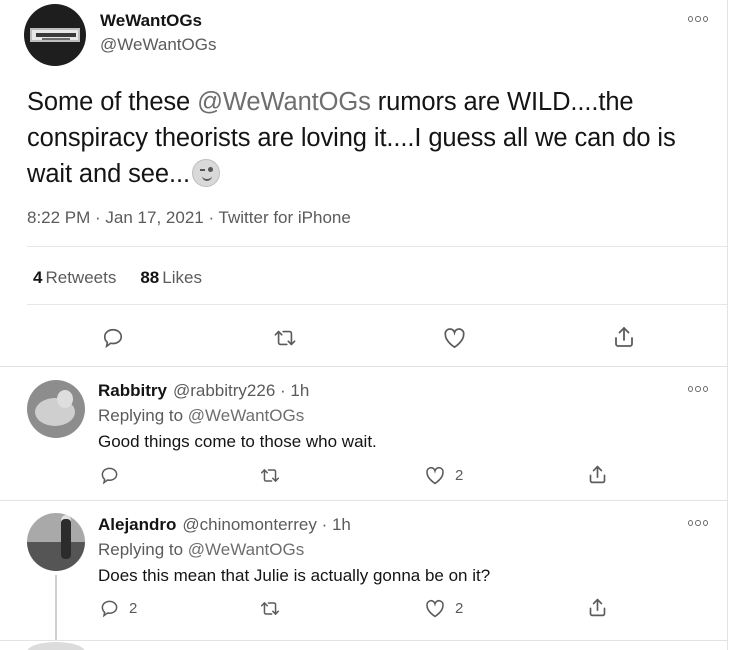  What do you see at coordinates (81, 277) in the screenshot?
I see `retweets-label: Retweets` at bounding box center [81, 277].